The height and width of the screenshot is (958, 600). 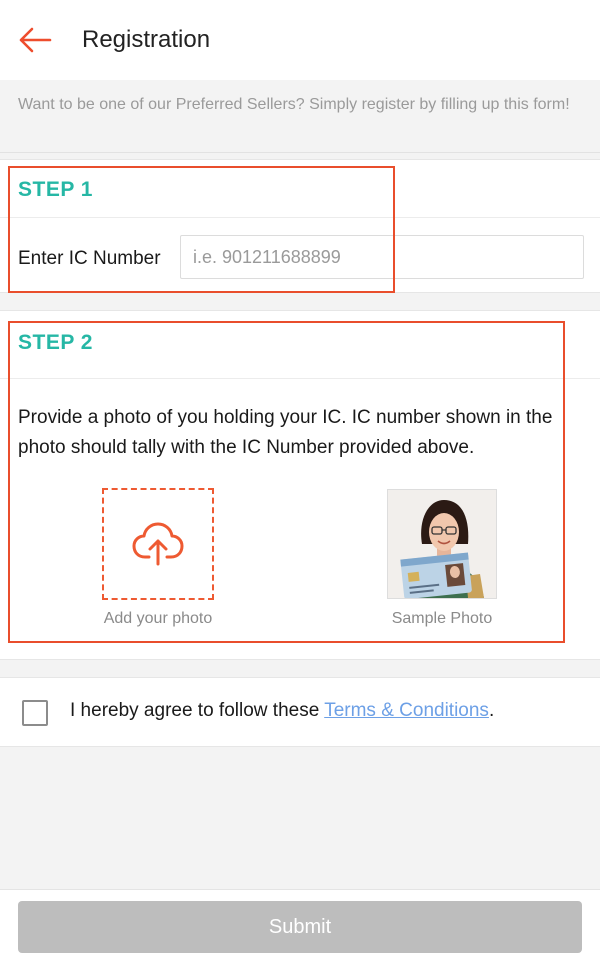 I want to click on cloud-upload-icon, so click(x=158, y=544).